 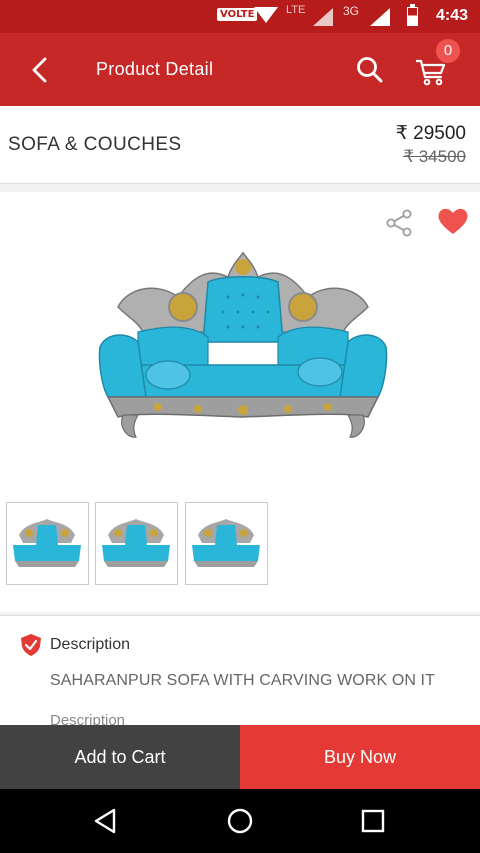 I want to click on heart-icon, so click(x=453, y=221).